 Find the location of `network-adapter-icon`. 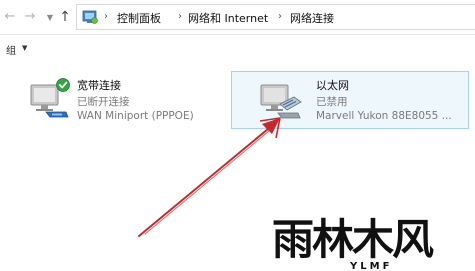

network-adapter-icon is located at coordinates (50, 98).